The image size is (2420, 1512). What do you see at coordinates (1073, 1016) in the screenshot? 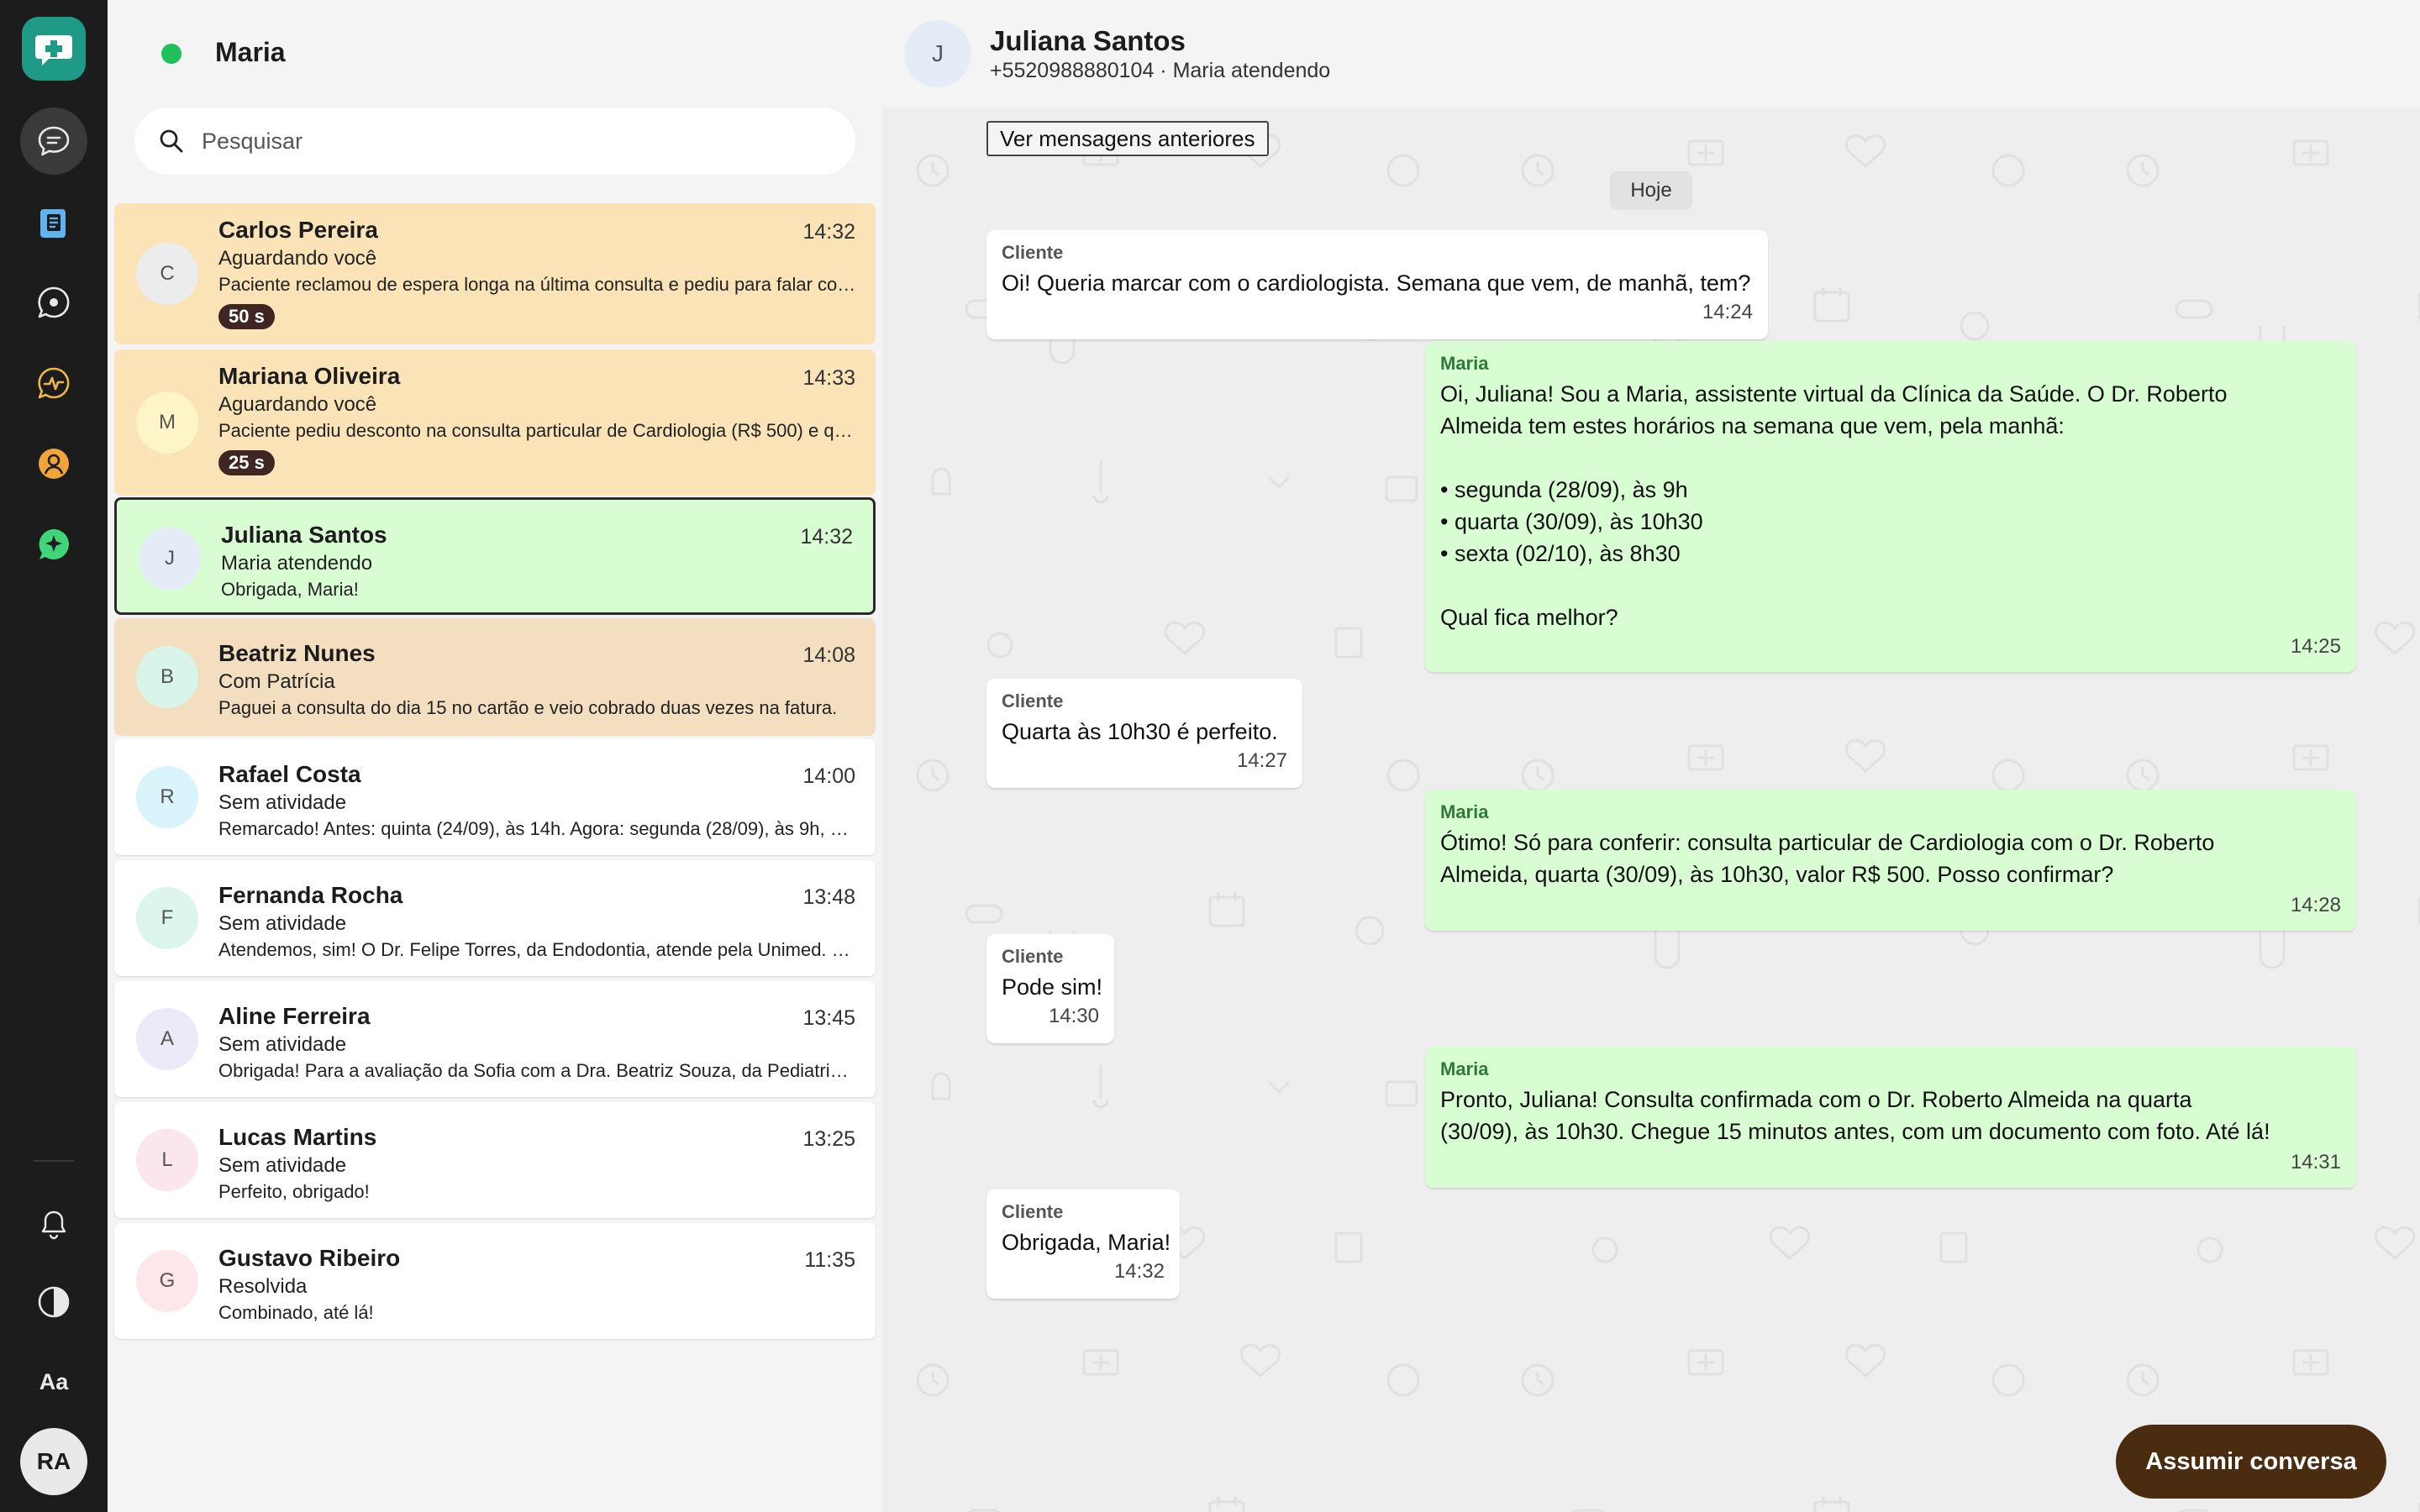
I see `message-time: 14:30` at bounding box center [1073, 1016].